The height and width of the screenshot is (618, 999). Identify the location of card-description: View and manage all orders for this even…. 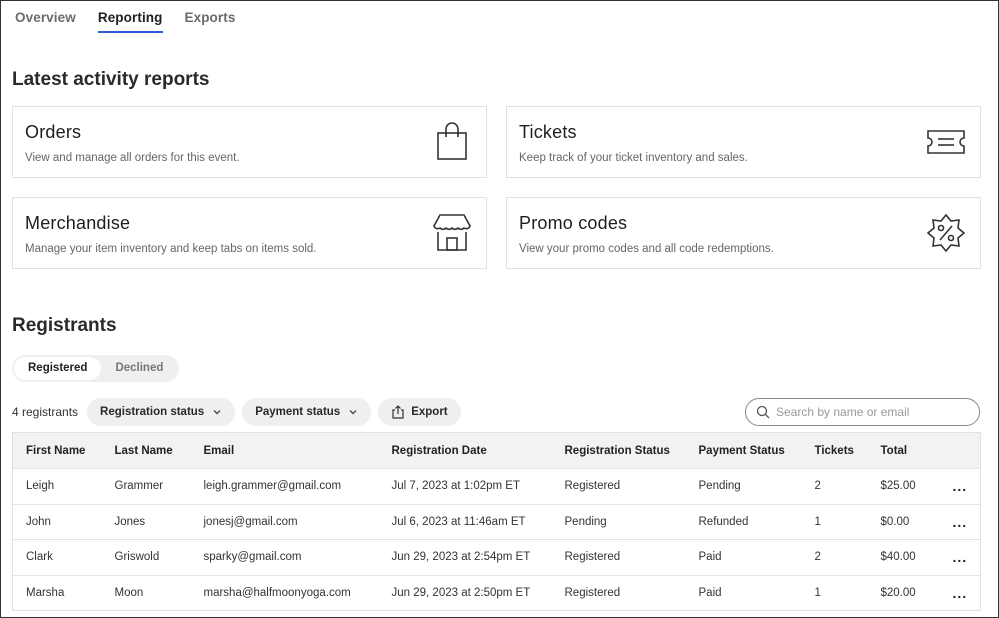
(132, 158).